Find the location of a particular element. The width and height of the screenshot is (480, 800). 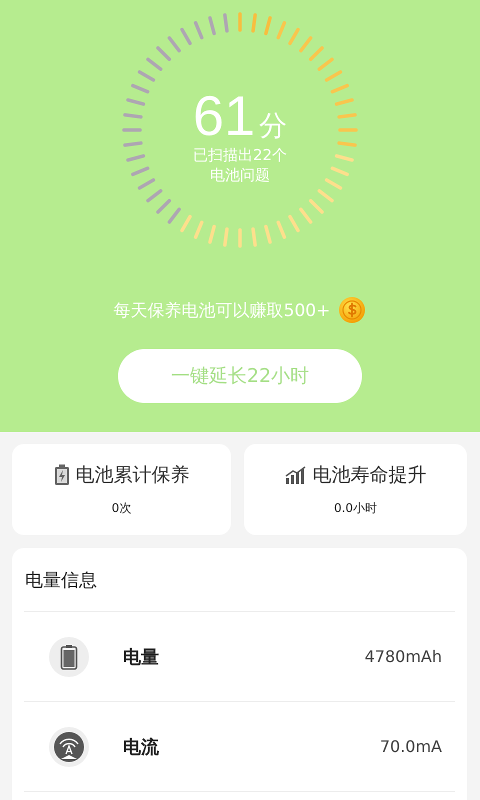

coin-icon is located at coordinates (352, 310).